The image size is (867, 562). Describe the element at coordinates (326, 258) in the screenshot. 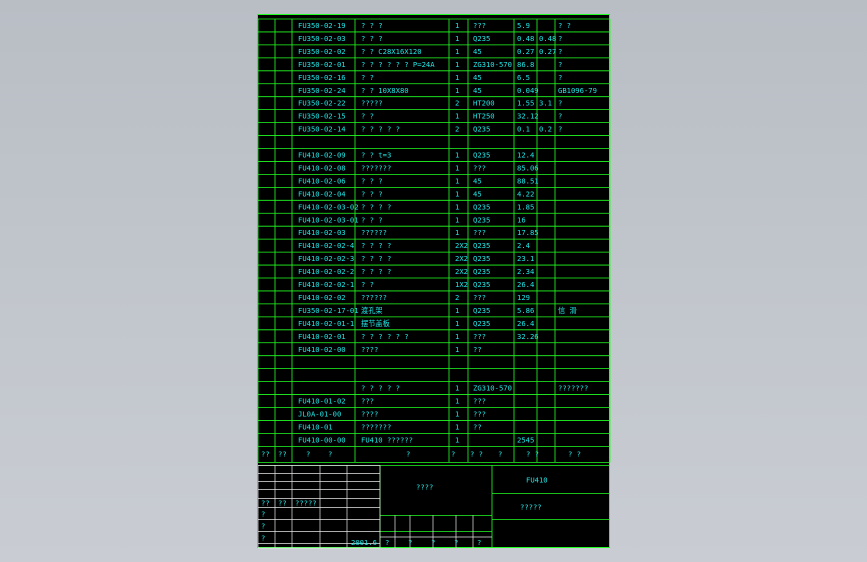

I see `cell-text-r18-c0: FU410-02-02-3` at that location.